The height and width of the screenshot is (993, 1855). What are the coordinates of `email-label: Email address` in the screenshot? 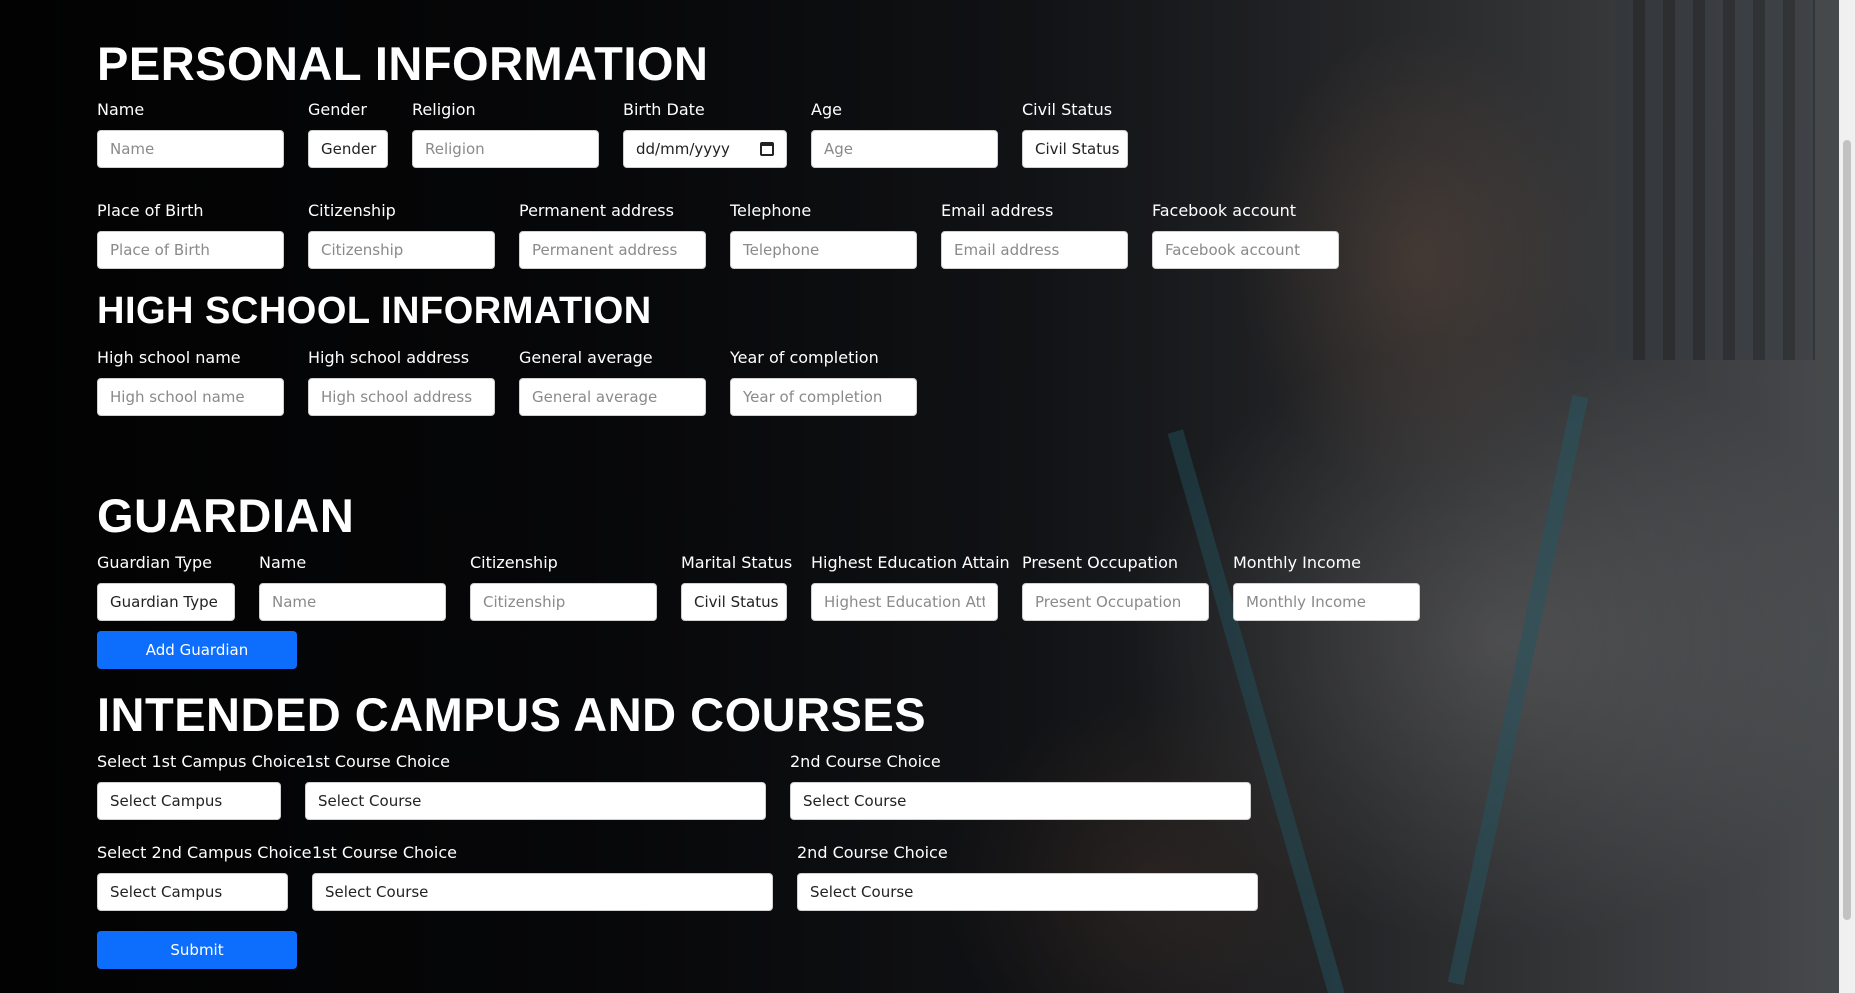 It's located at (997, 210).